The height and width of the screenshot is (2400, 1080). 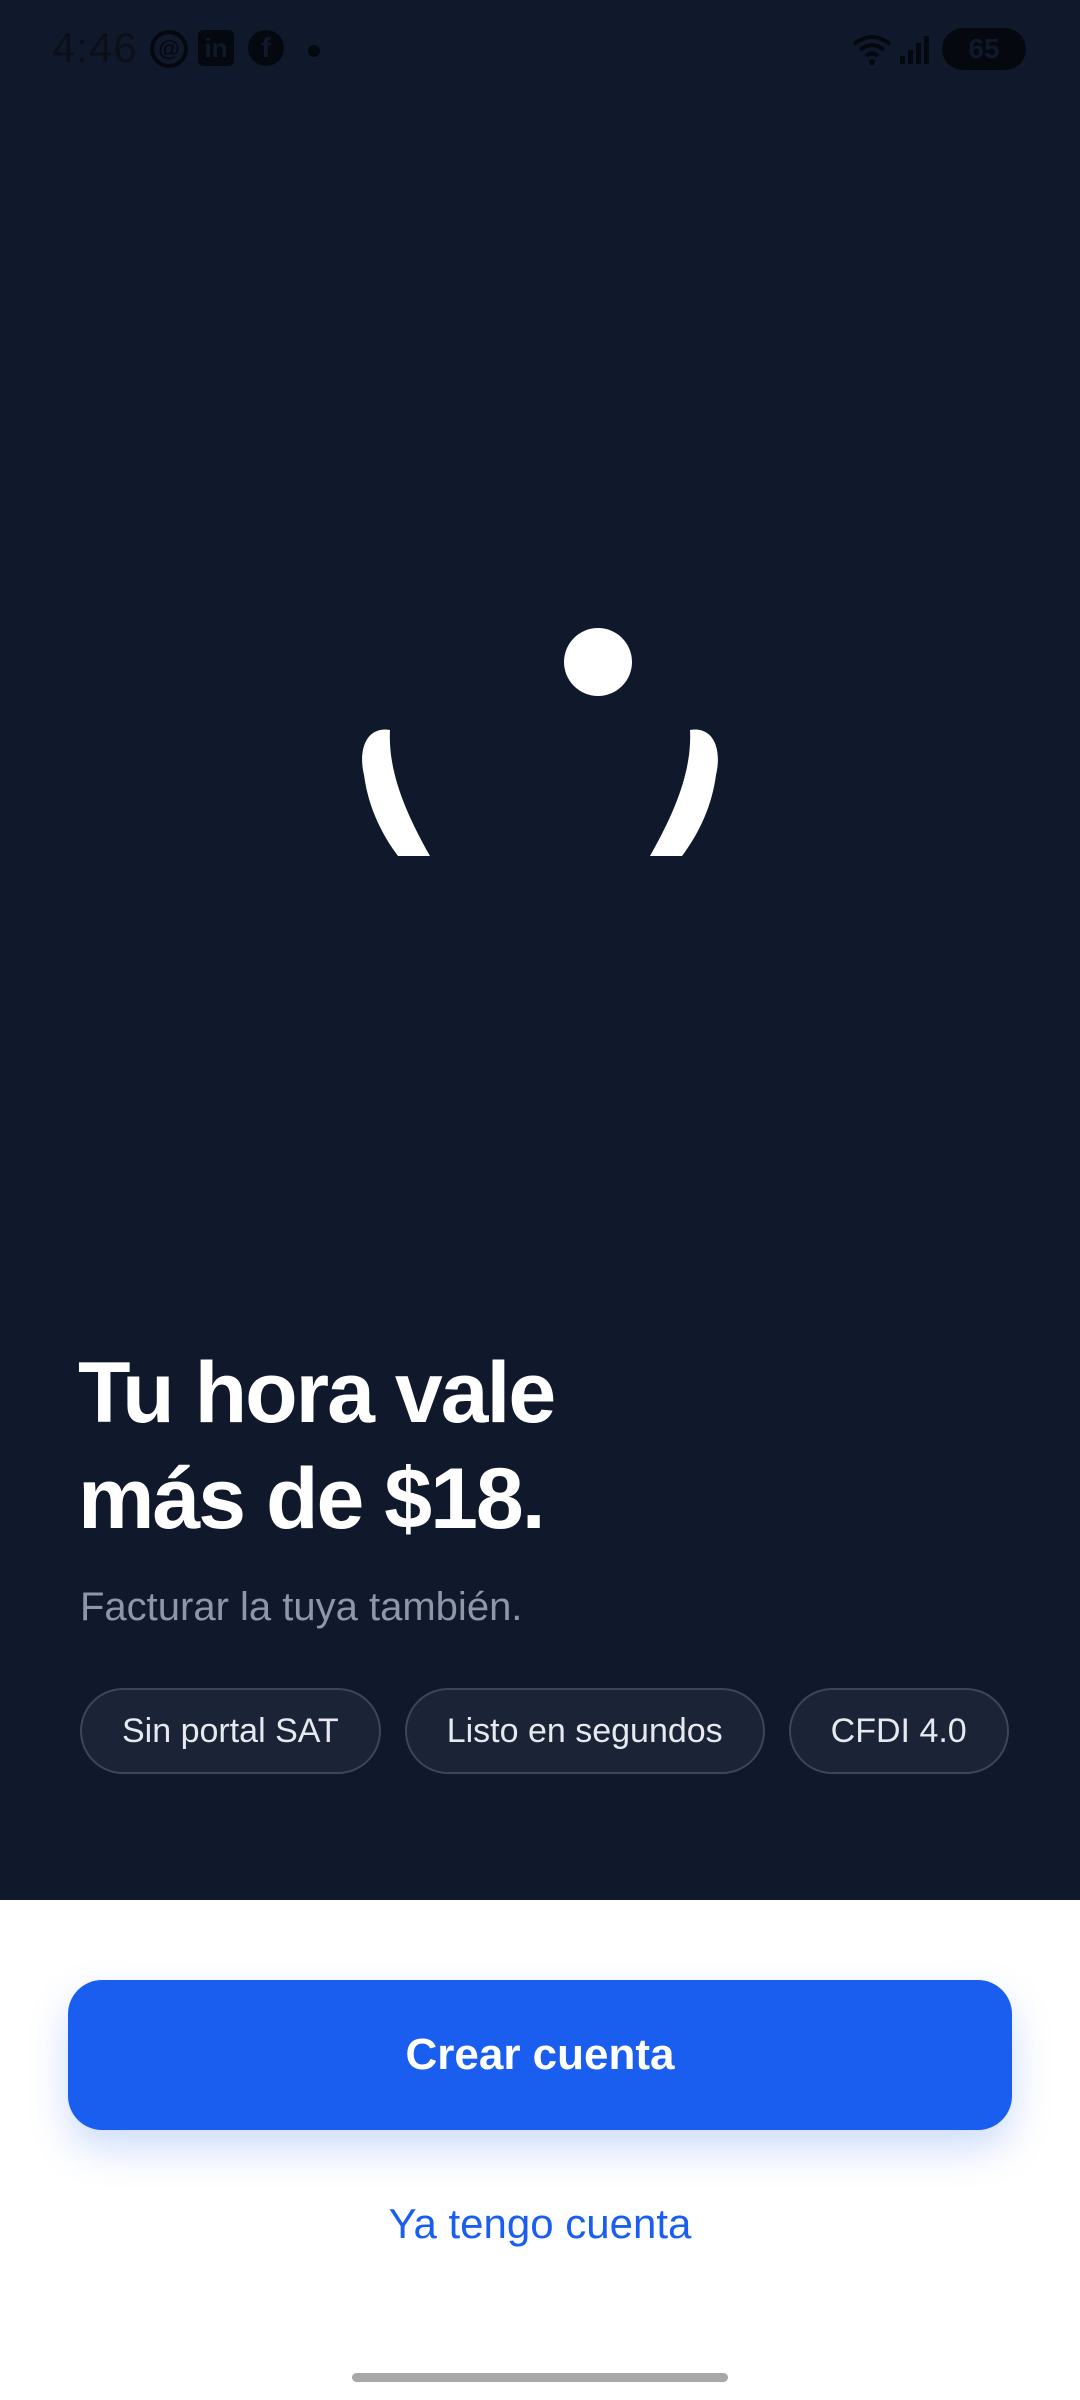 What do you see at coordinates (540, 2224) in the screenshot?
I see `have-account-link: Ya tengo cuenta` at bounding box center [540, 2224].